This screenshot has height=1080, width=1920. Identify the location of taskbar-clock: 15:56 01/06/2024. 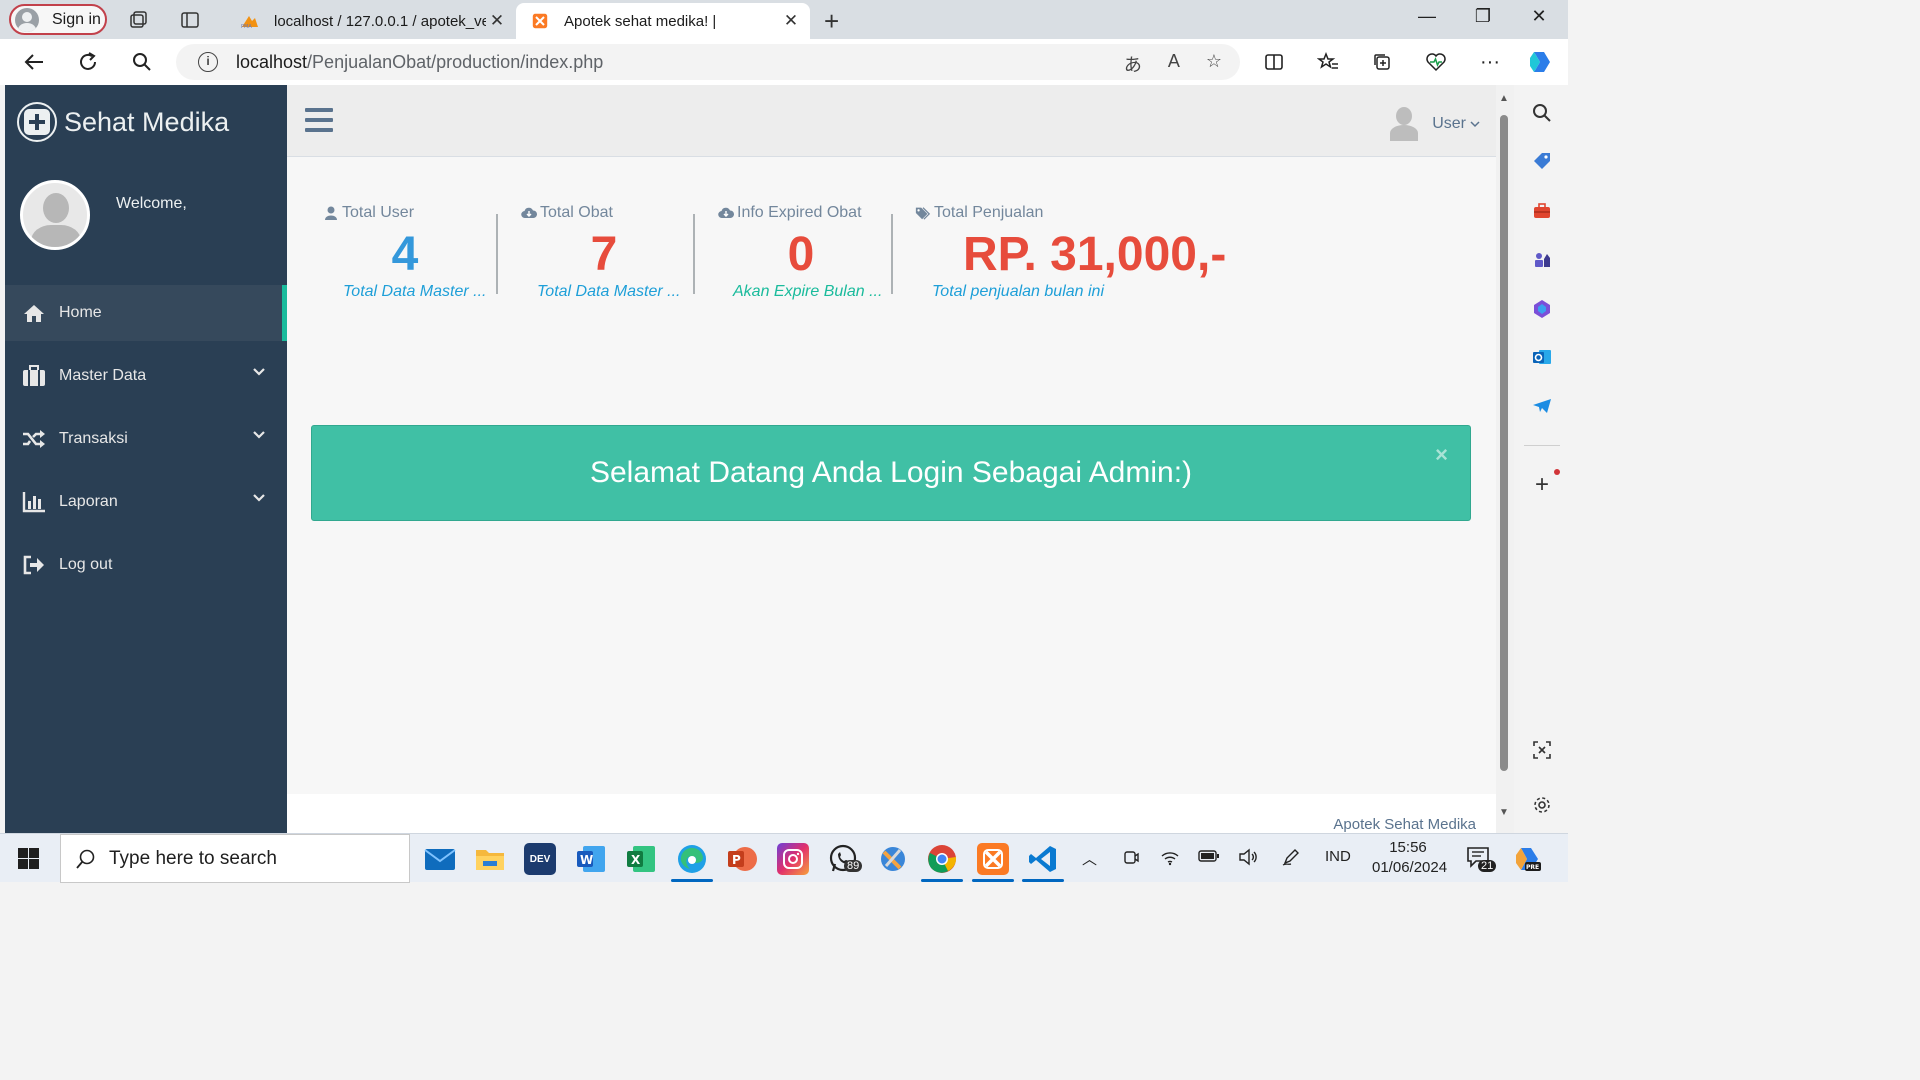
(1409, 858).